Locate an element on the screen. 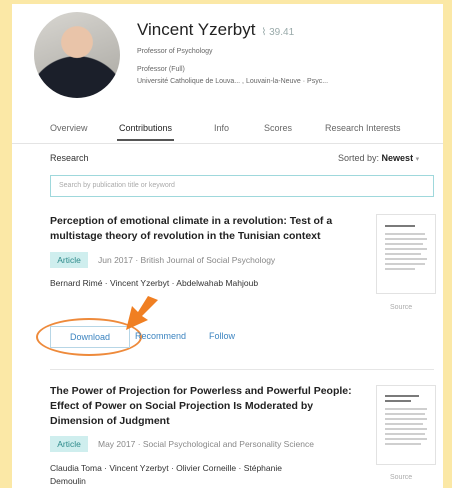 This screenshot has height=488, width=452. follow-link: Follow is located at coordinates (222, 336).